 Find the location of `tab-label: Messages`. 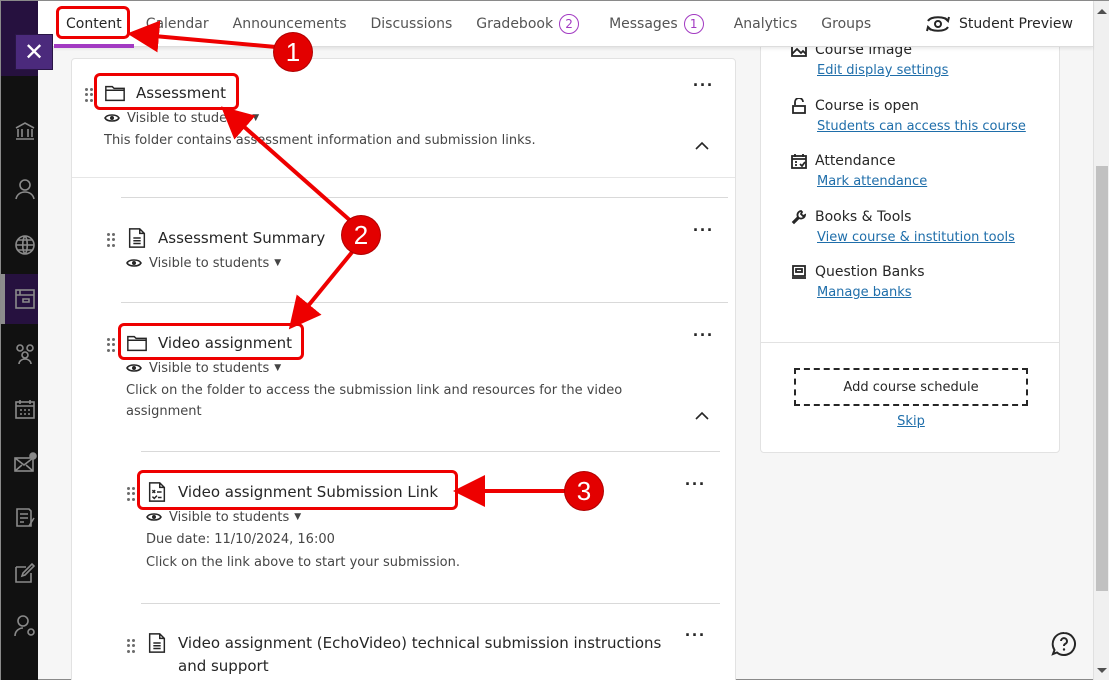

tab-label: Messages is located at coordinates (643, 23).